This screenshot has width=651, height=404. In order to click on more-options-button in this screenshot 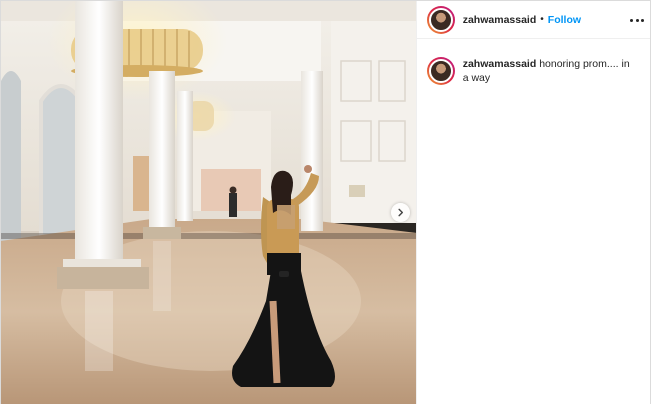, I will do `click(637, 20)`.